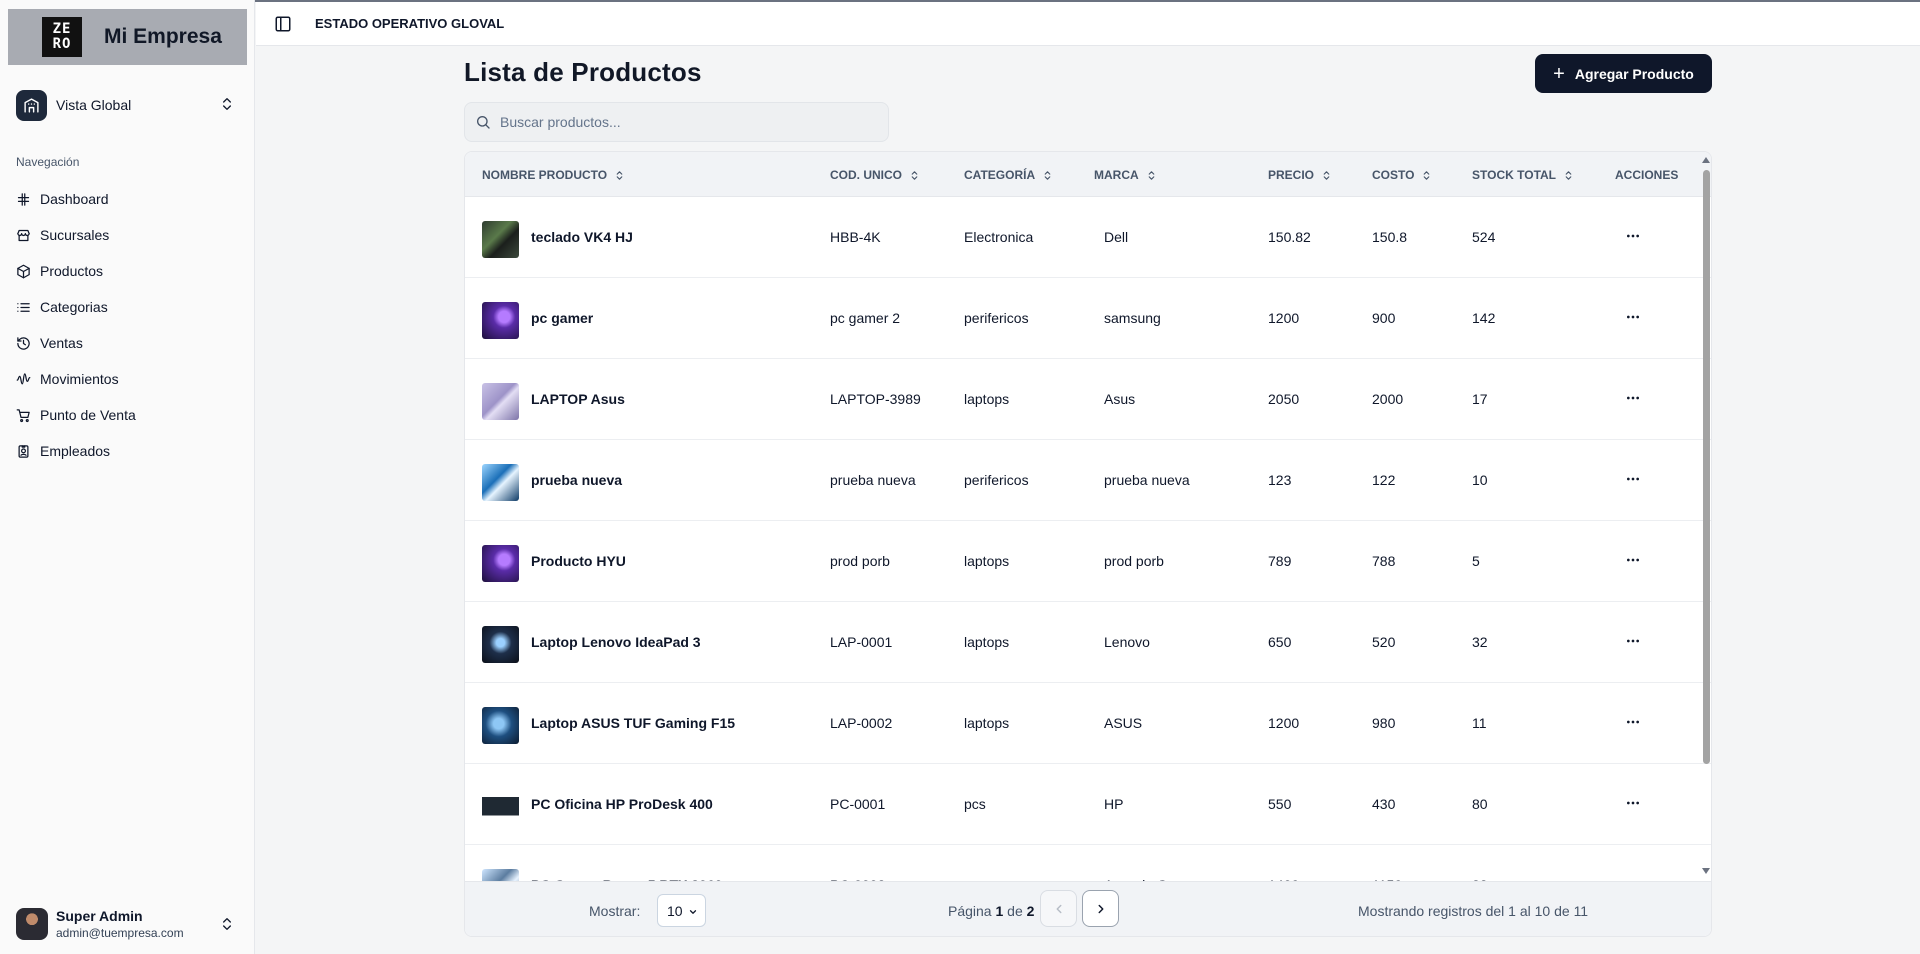  What do you see at coordinates (1008, 175) in the screenshot?
I see `column-header-categoria: CATEGORÍA` at bounding box center [1008, 175].